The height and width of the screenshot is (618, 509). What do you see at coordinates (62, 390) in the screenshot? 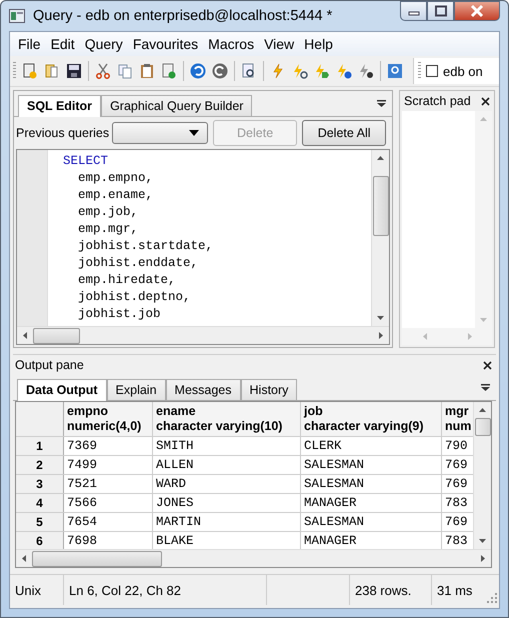
I see `output-tab: Data Output` at bounding box center [62, 390].